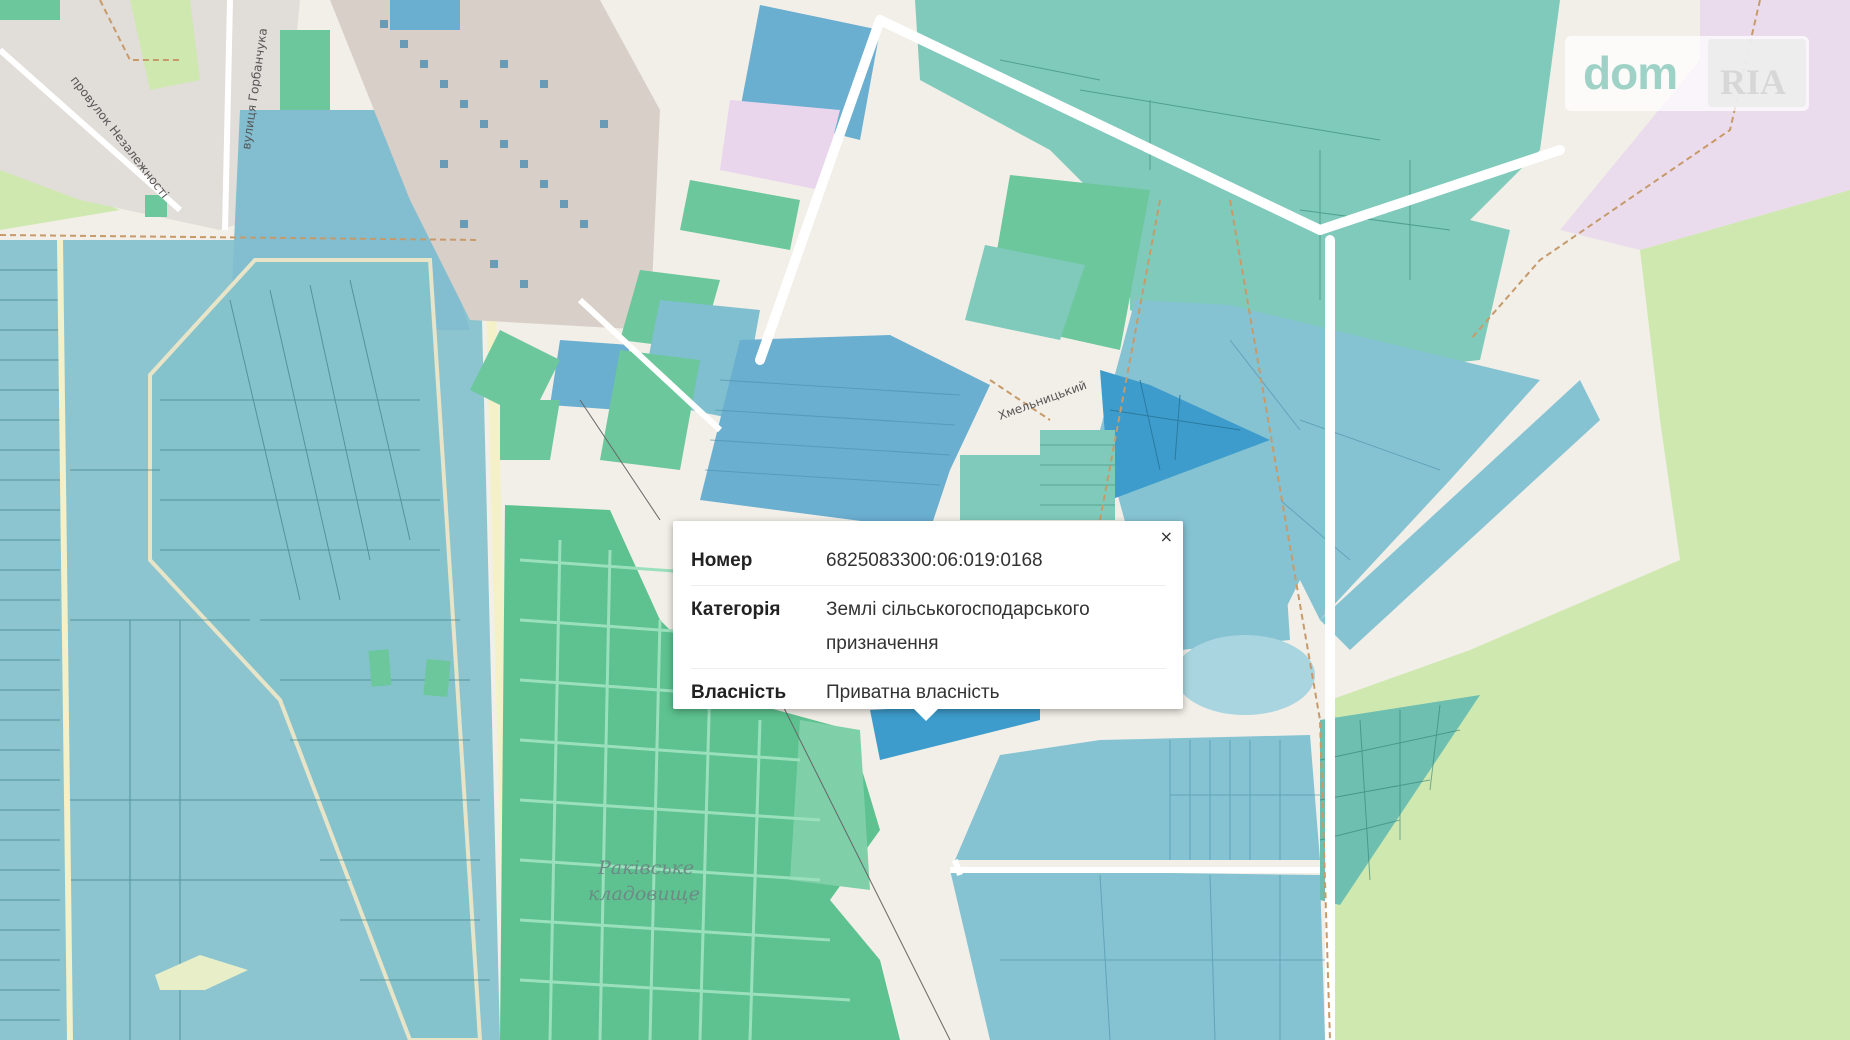 This screenshot has width=1850, height=1040. I want to click on info-row-number: Номер 6825083300:06:019:0168, so click(928, 561).